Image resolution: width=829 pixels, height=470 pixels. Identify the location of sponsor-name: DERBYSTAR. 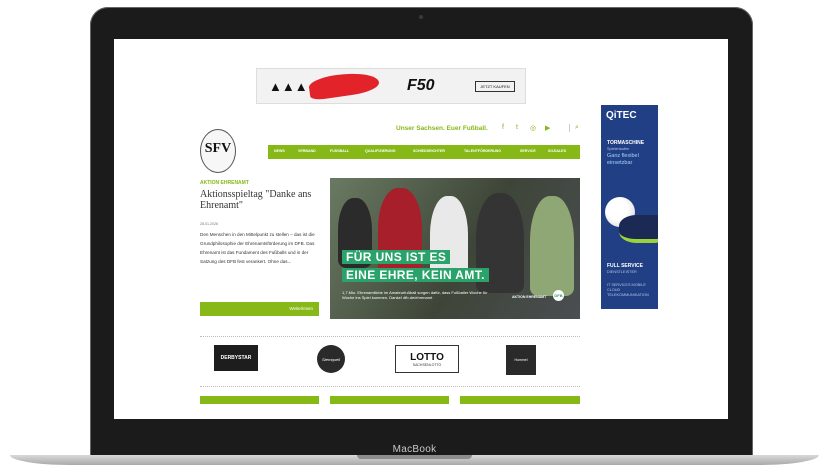
(236, 358).